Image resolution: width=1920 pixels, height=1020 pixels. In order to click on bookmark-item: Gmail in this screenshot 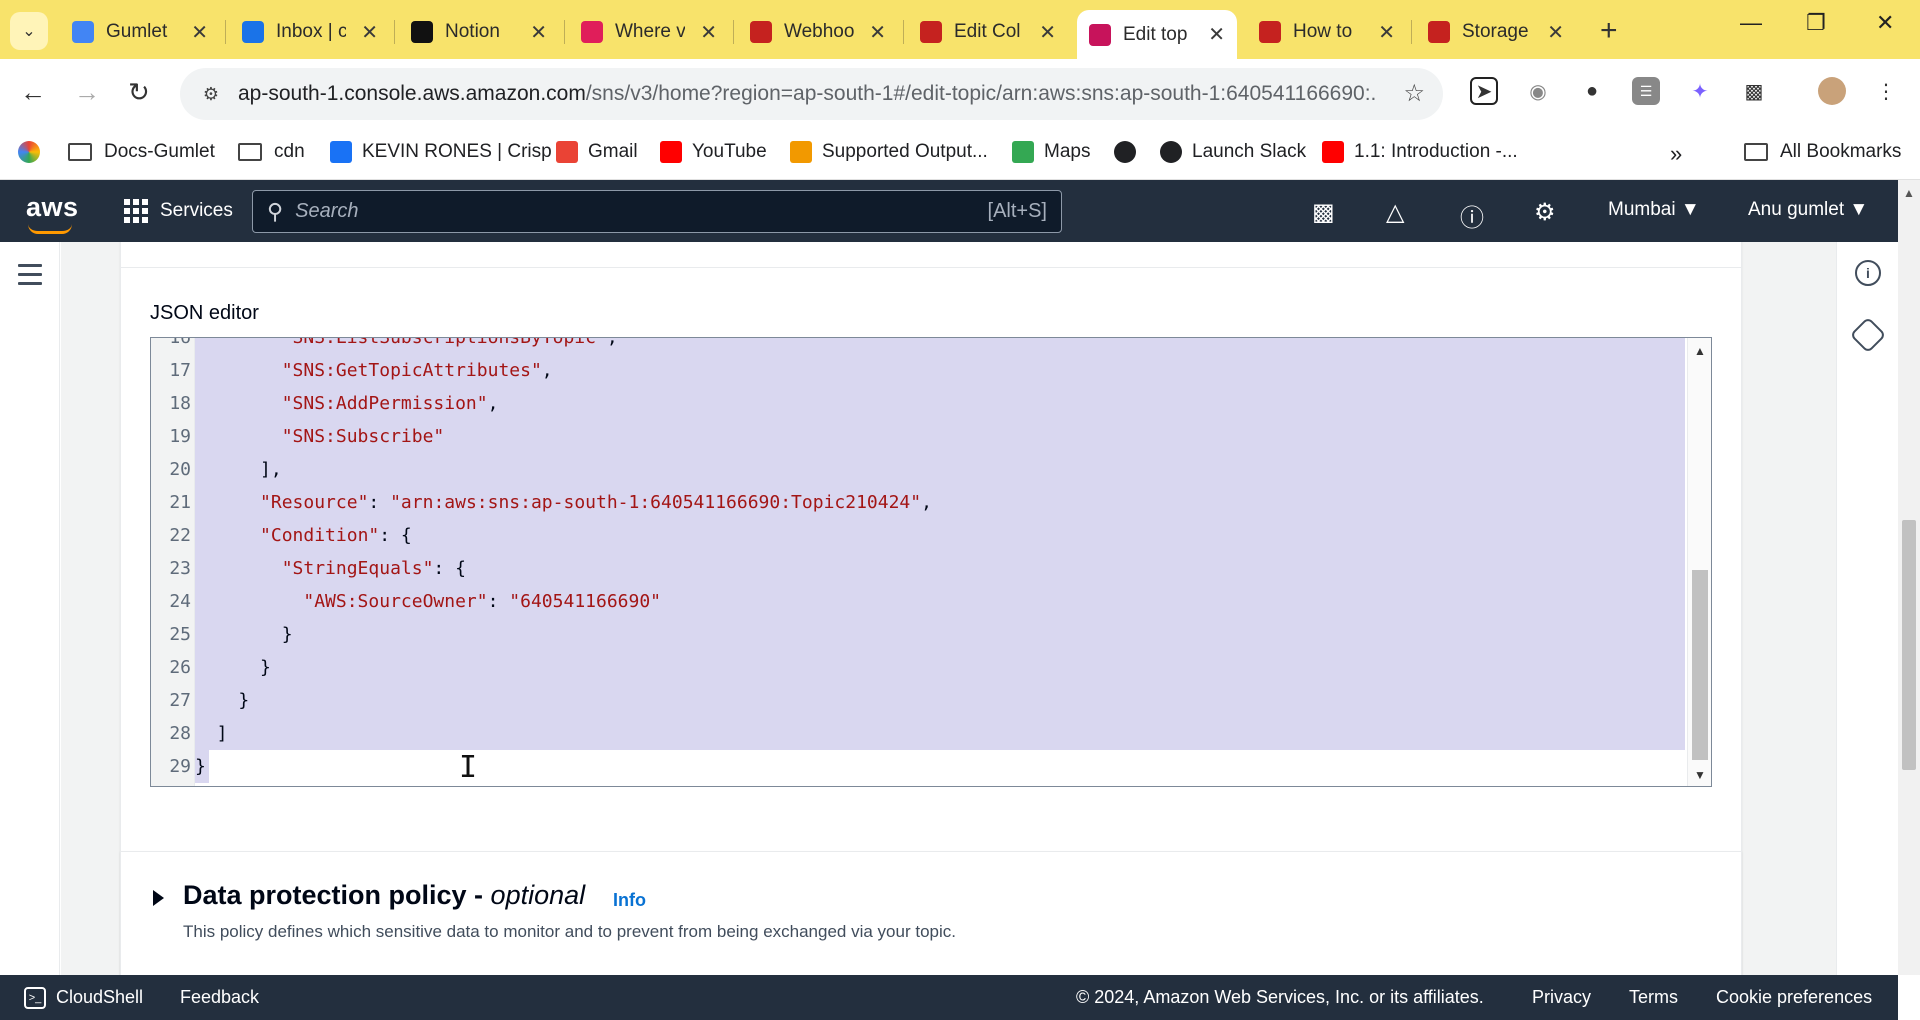, I will do `click(597, 152)`.